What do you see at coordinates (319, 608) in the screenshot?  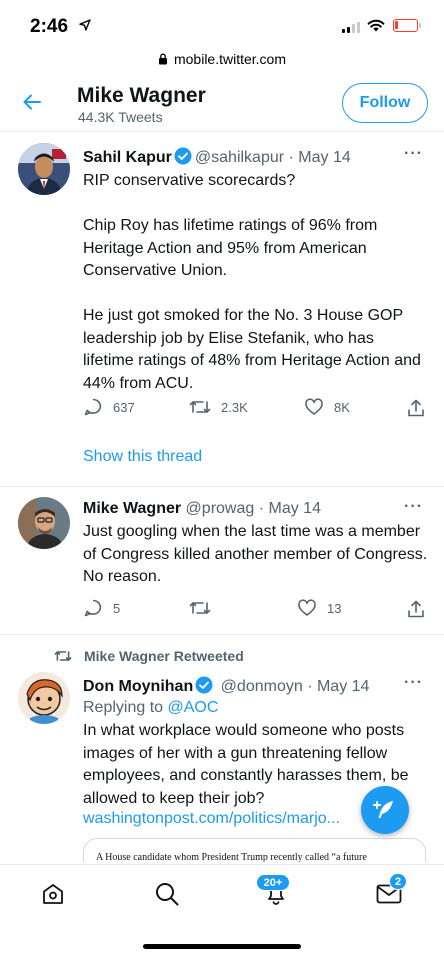 I see `like-button: 13` at bounding box center [319, 608].